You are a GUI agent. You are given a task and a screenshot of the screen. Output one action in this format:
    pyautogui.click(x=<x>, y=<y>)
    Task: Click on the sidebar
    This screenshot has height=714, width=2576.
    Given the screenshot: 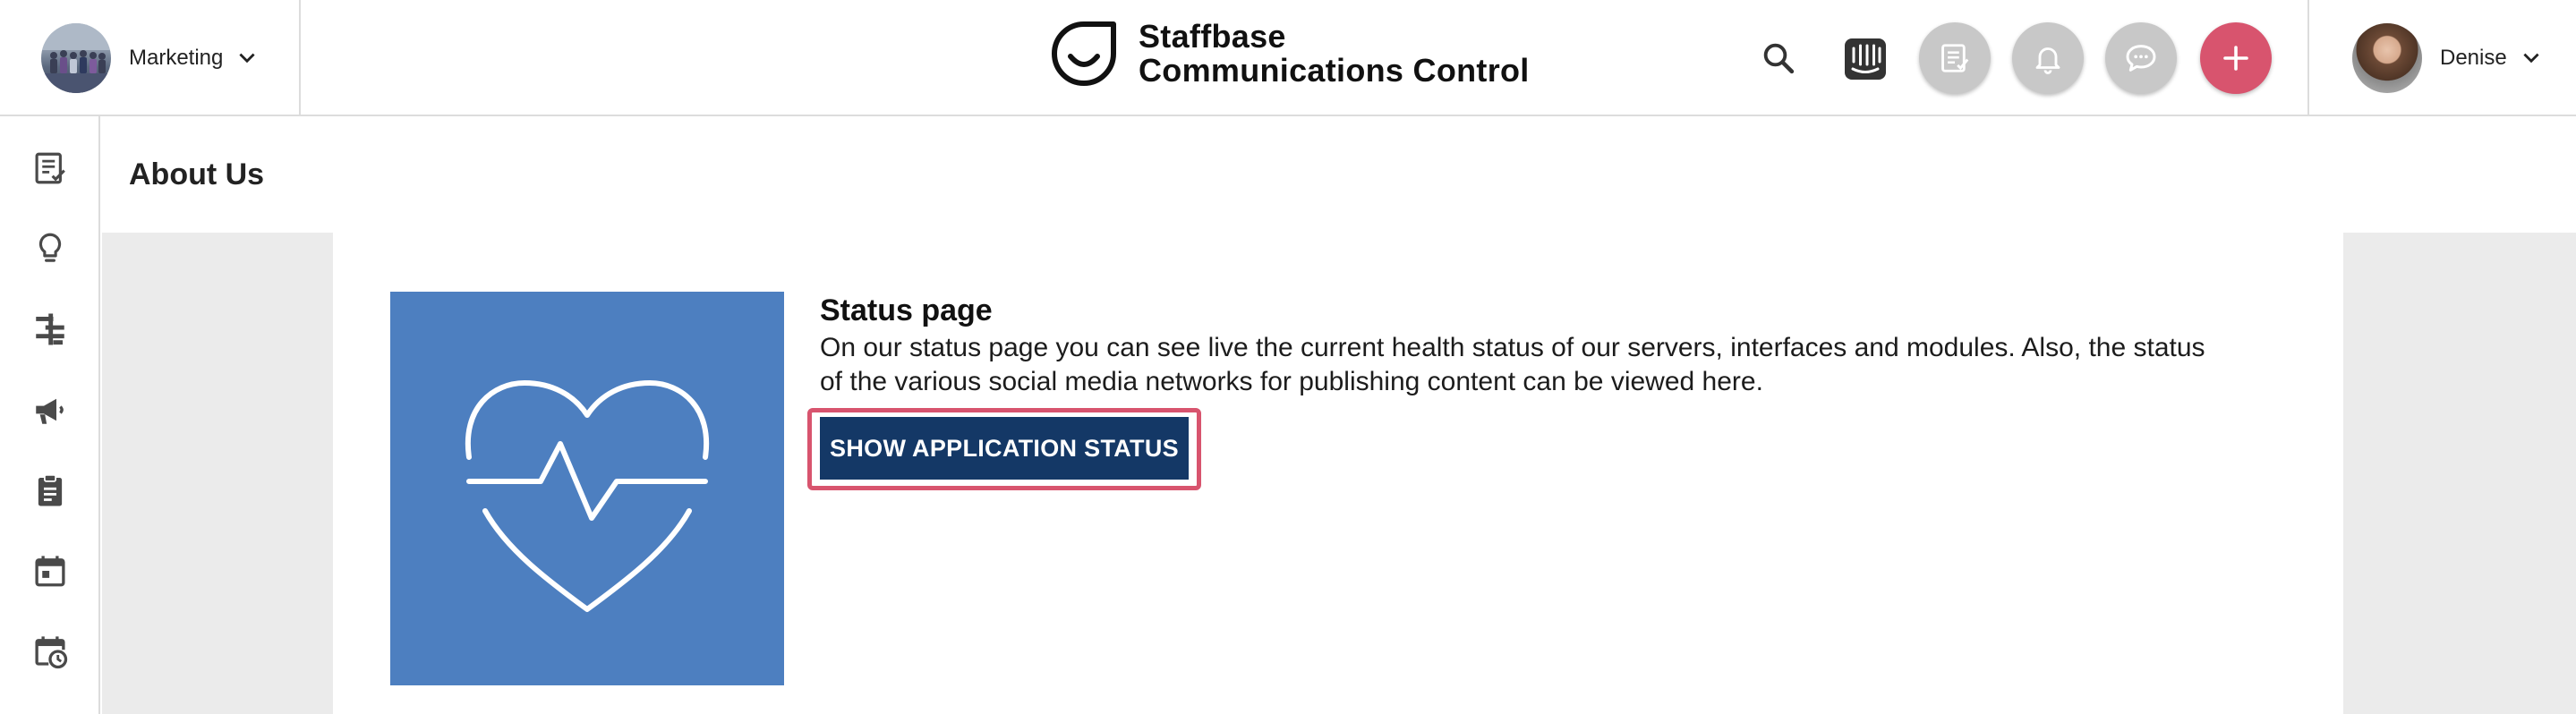 What is the action you would take?
    pyautogui.click(x=50, y=415)
    